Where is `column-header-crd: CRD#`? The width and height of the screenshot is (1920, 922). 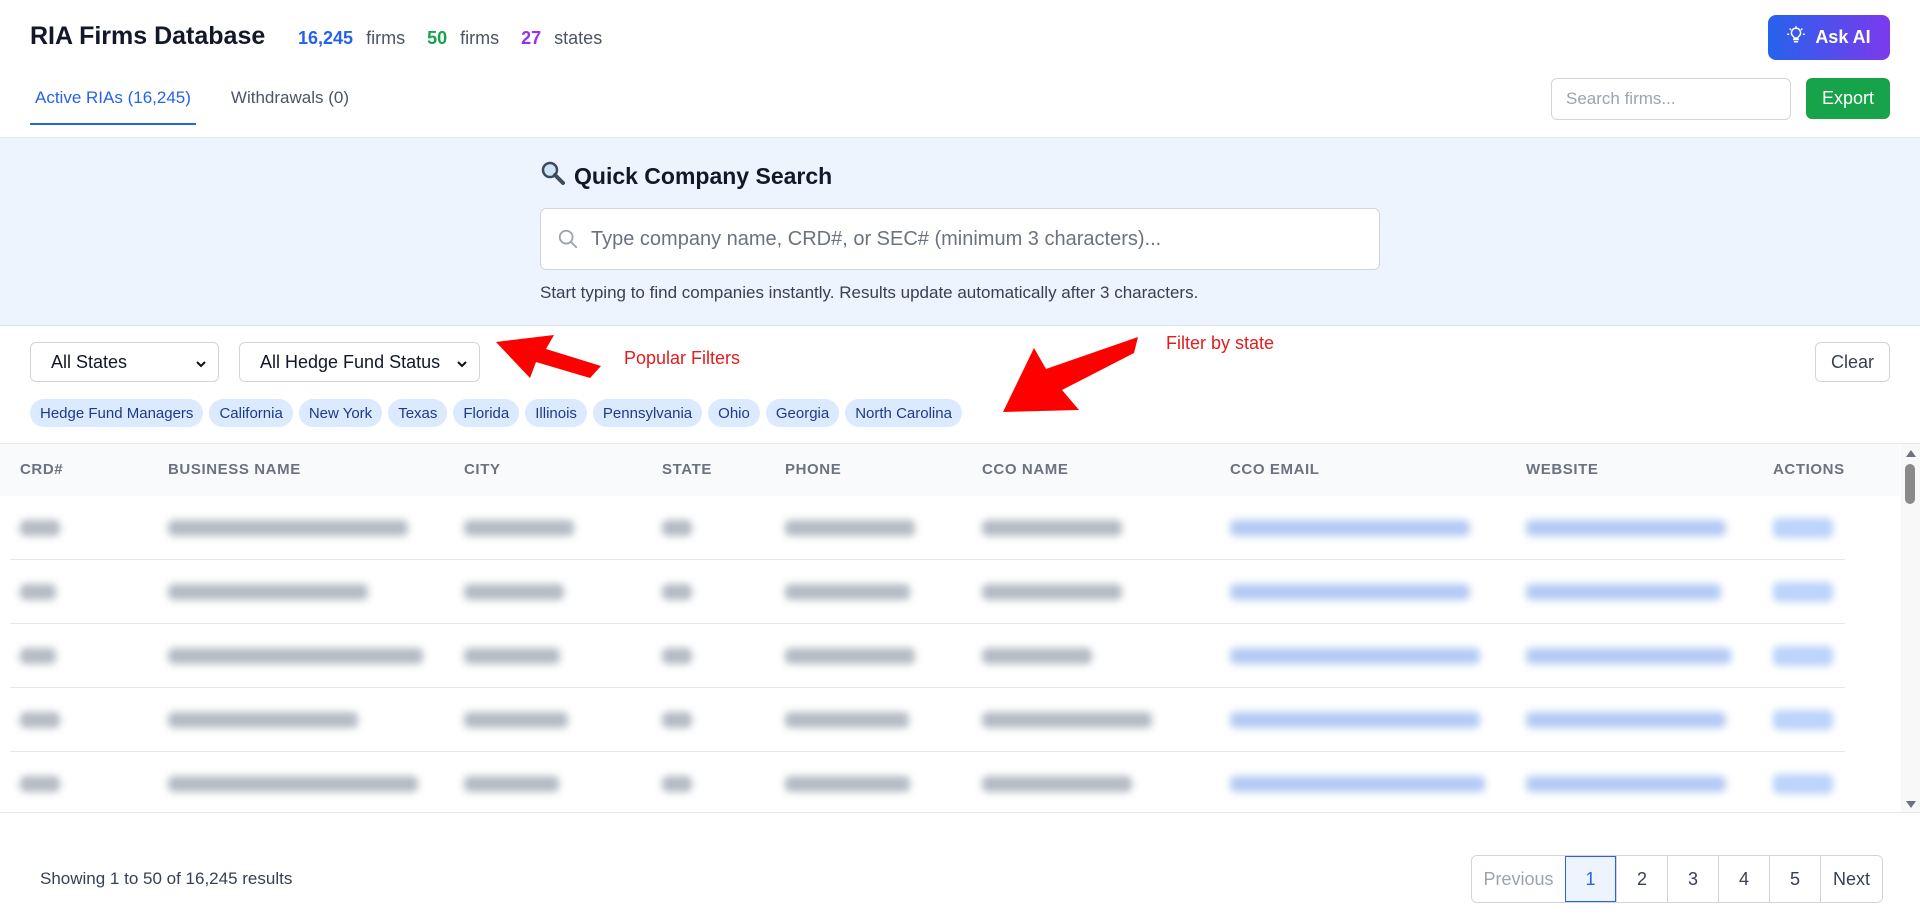
column-header-crd: CRD# is located at coordinates (41, 469).